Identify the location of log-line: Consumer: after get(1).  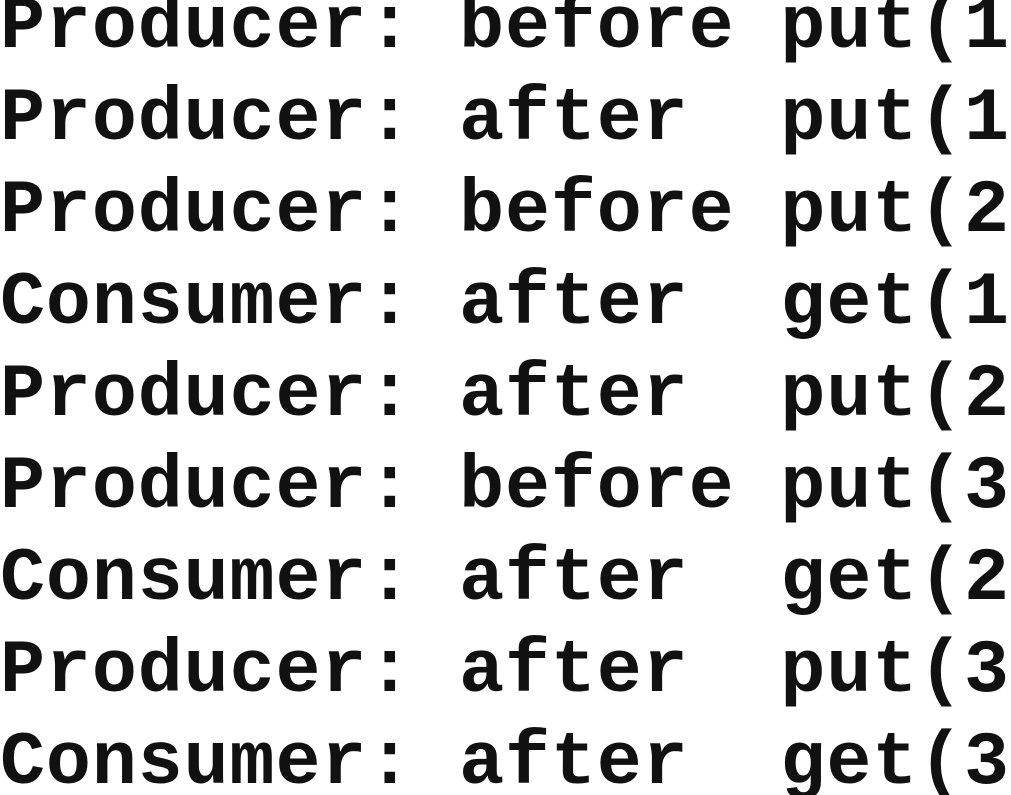
(505, 303).